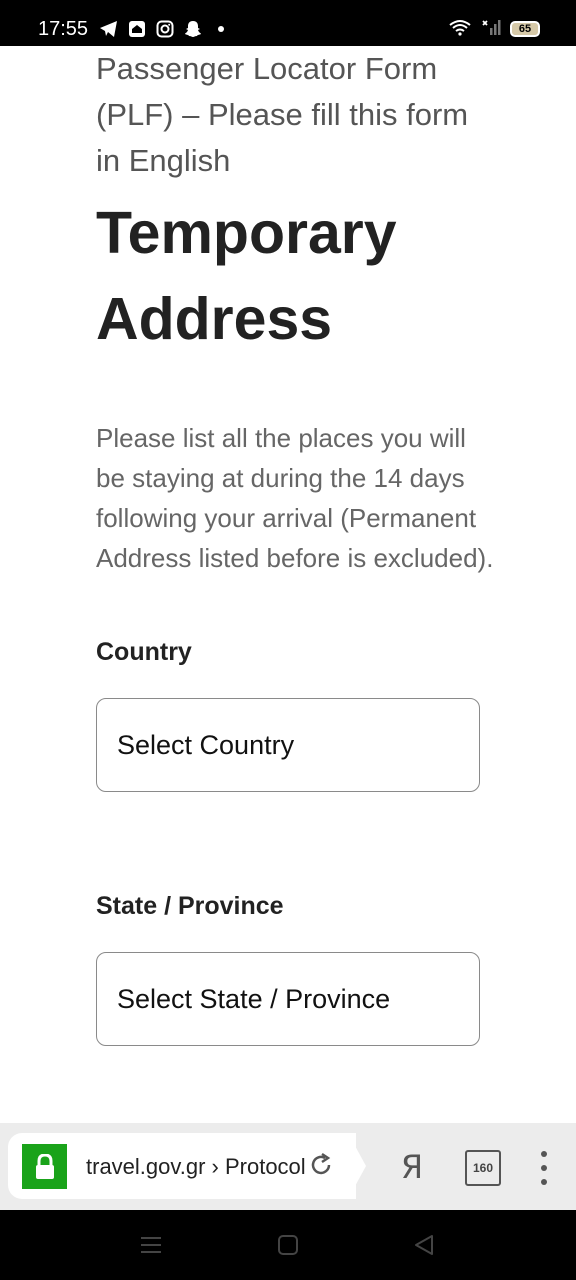  I want to click on country-select: Select Country, so click(288, 745).